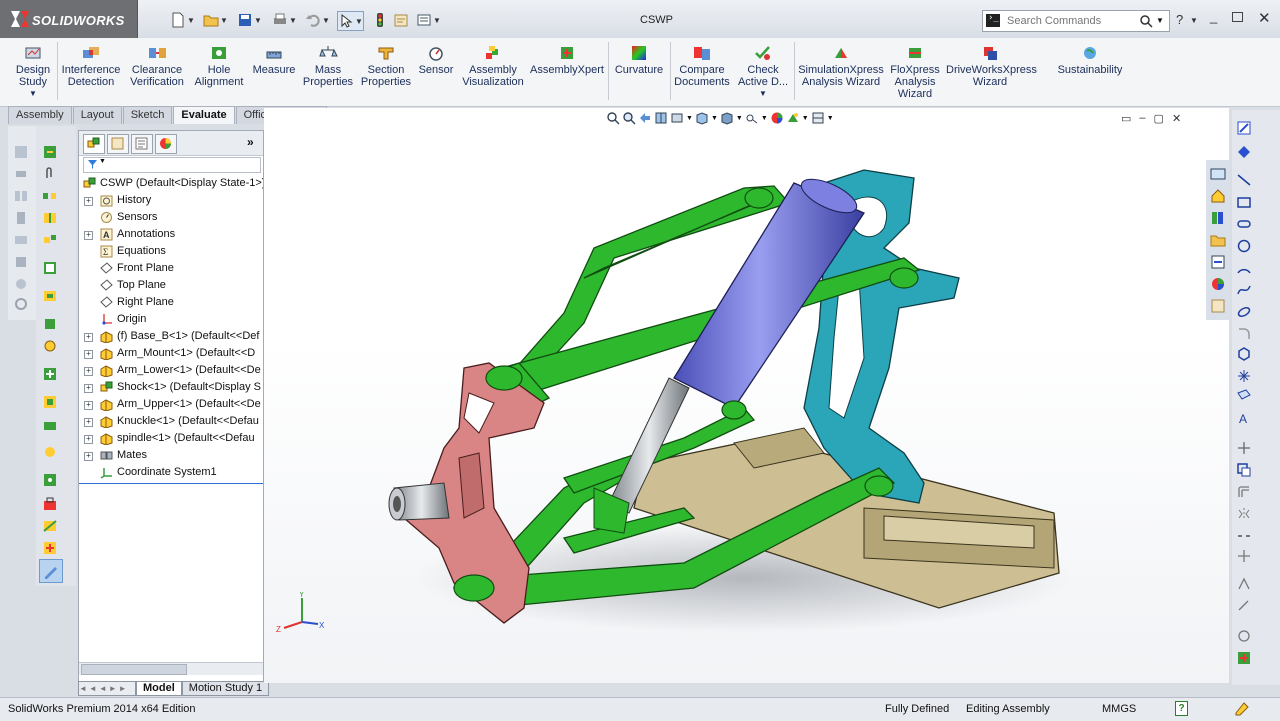 The image size is (1280, 721). Describe the element at coordinates (94, 144) in the screenshot. I see `feature-manager-tab` at that location.